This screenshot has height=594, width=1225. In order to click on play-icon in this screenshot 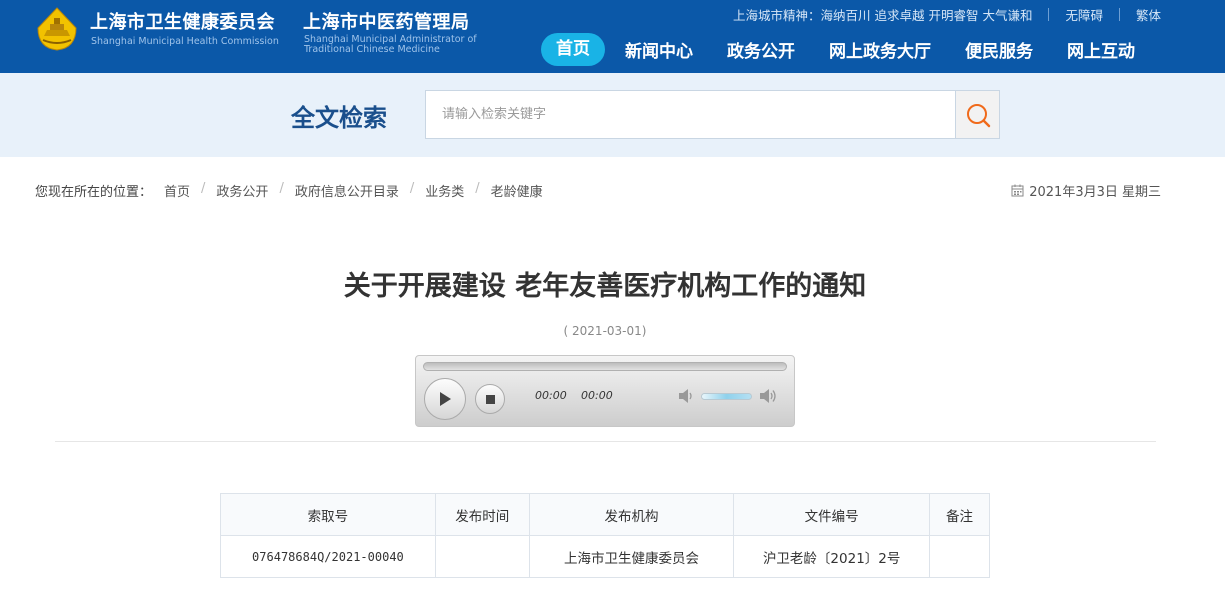, I will do `click(445, 399)`.